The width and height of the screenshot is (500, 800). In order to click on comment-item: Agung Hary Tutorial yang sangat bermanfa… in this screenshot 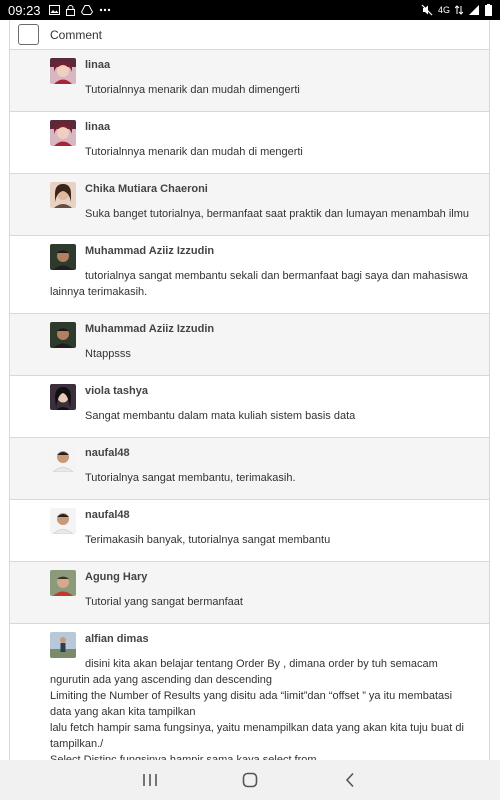, I will do `click(249, 593)`.